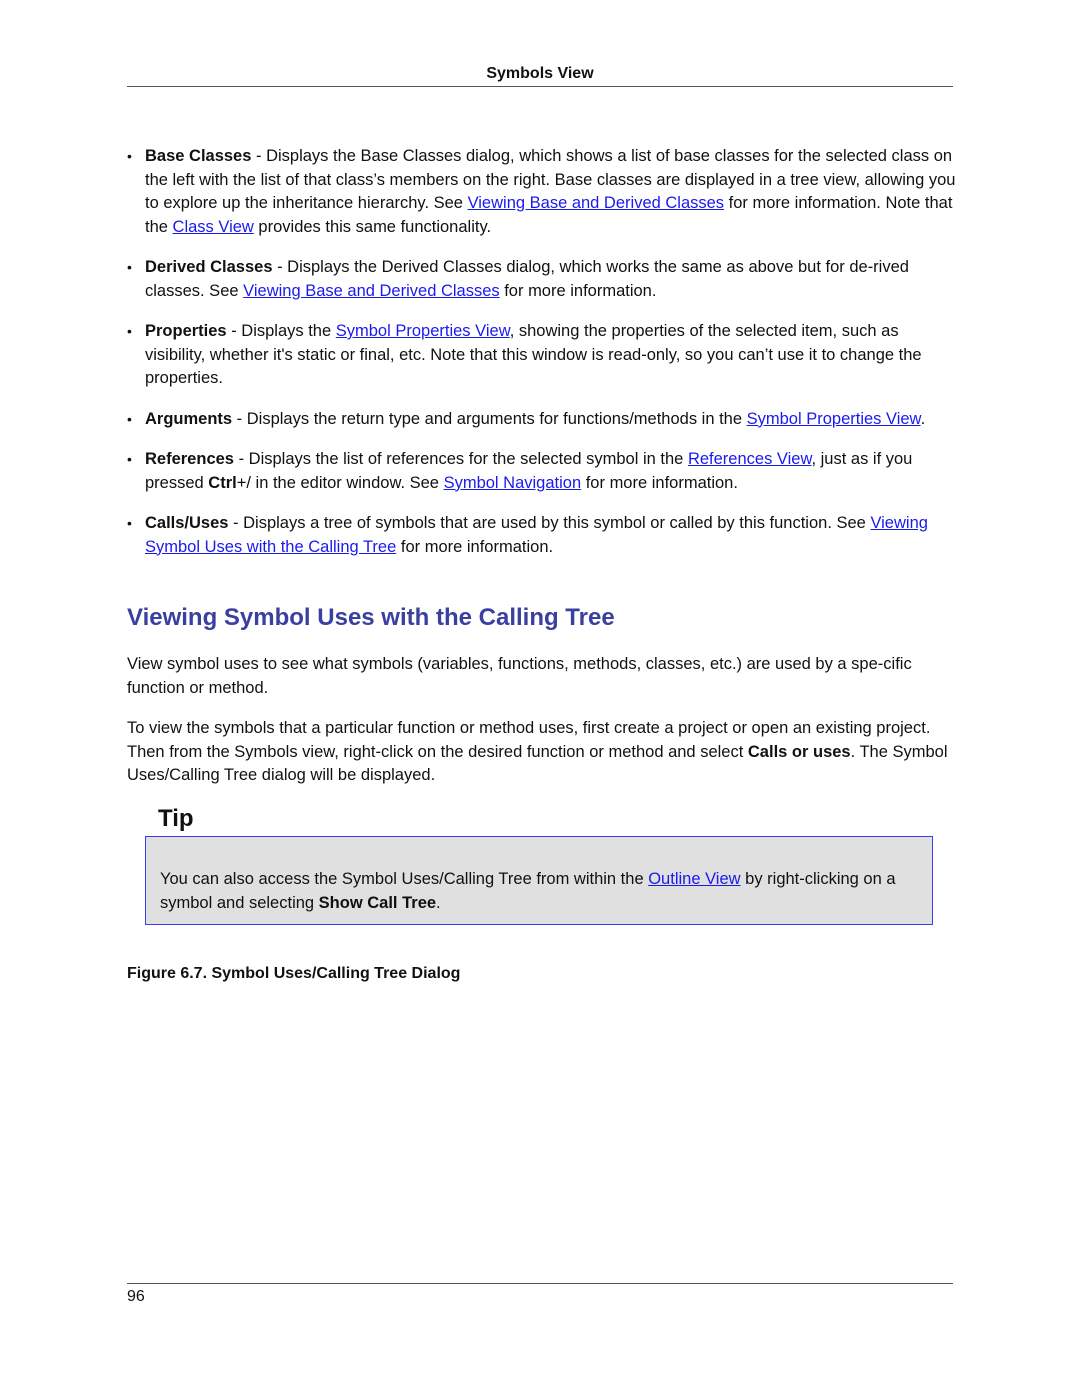 This screenshot has height=1397, width=1080. I want to click on description: ., so click(923, 418).